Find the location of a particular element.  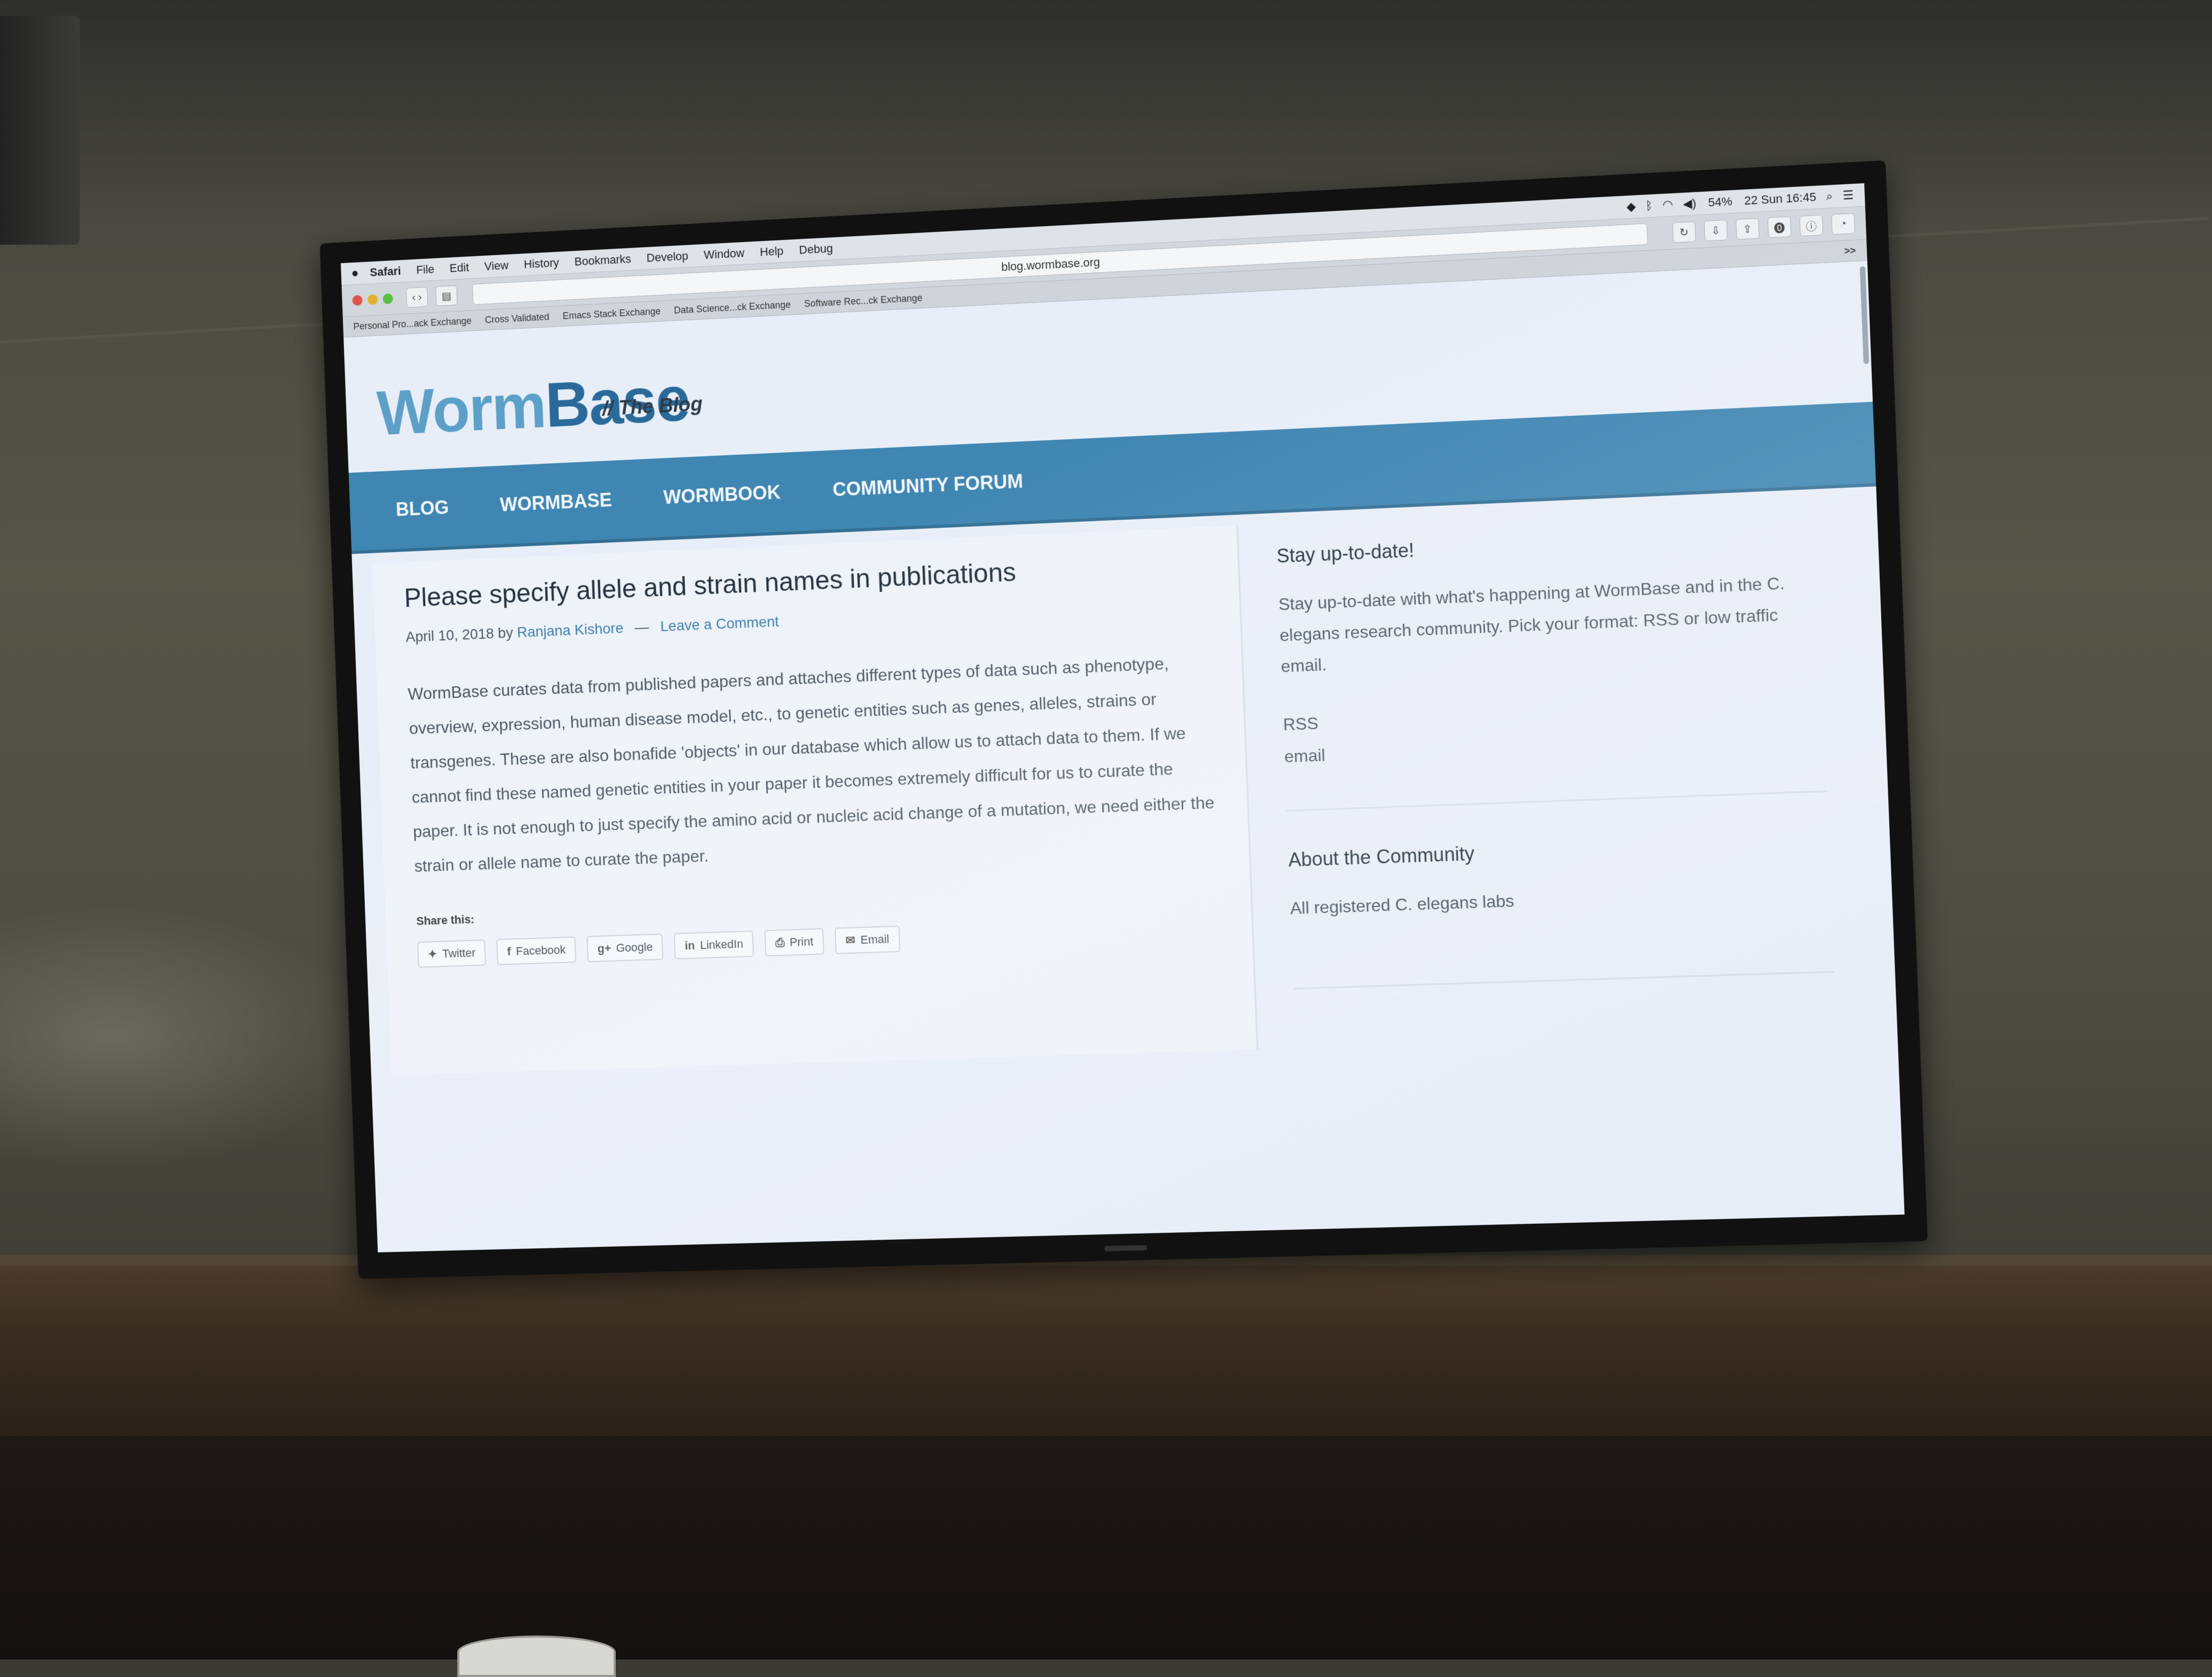

battery-percent: 54% is located at coordinates (1720, 202).